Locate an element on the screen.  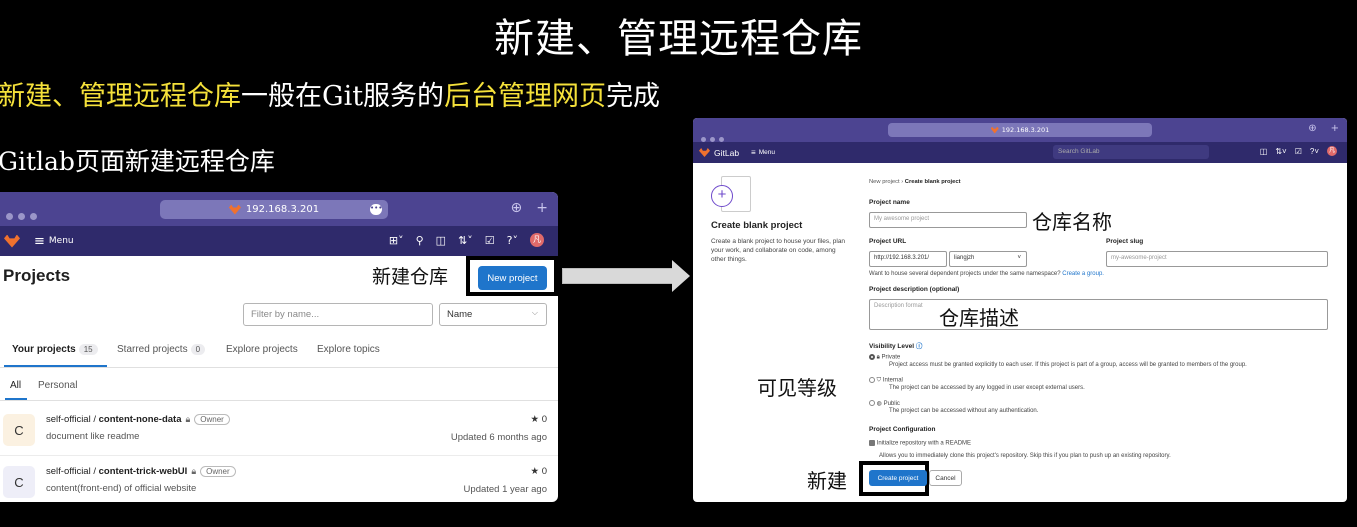
description-textarea: Description format is located at coordinates (1098, 314).